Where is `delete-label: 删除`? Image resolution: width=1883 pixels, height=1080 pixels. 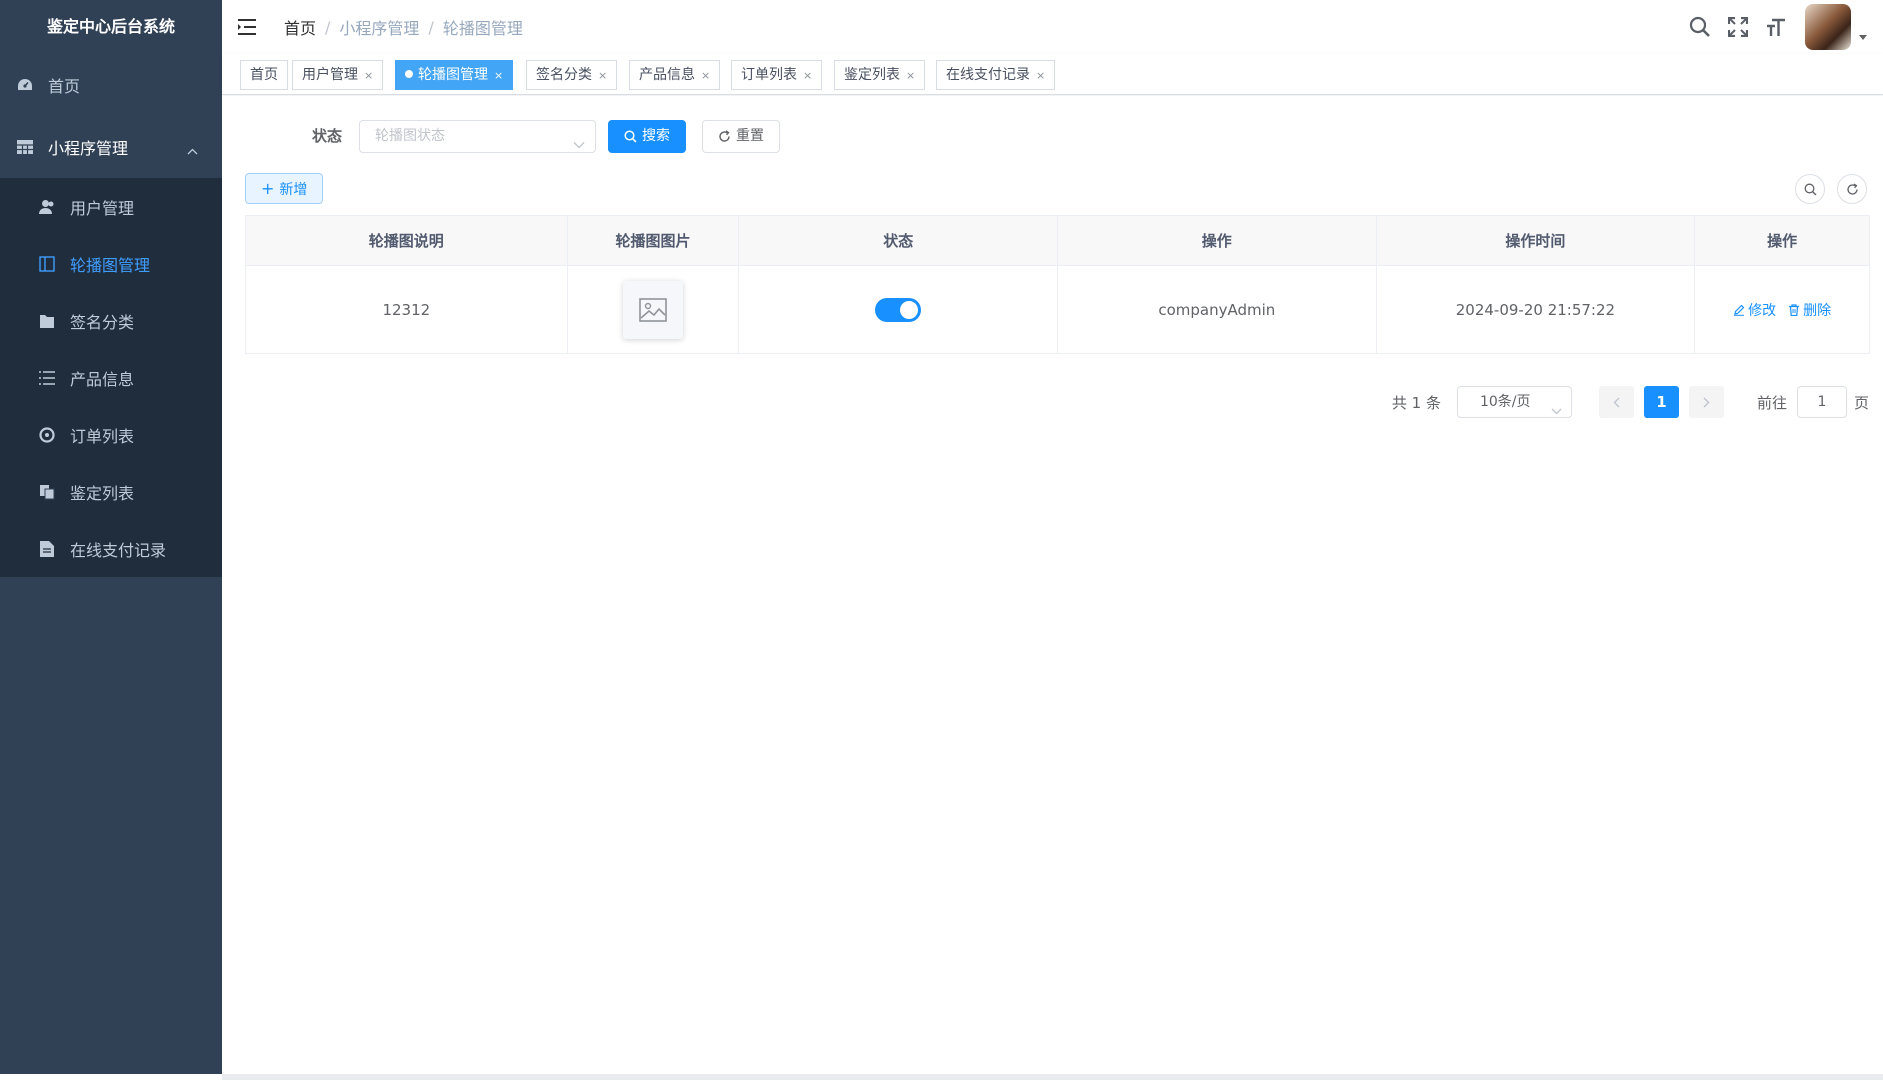
delete-label: 删除 is located at coordinates (1817, 310).